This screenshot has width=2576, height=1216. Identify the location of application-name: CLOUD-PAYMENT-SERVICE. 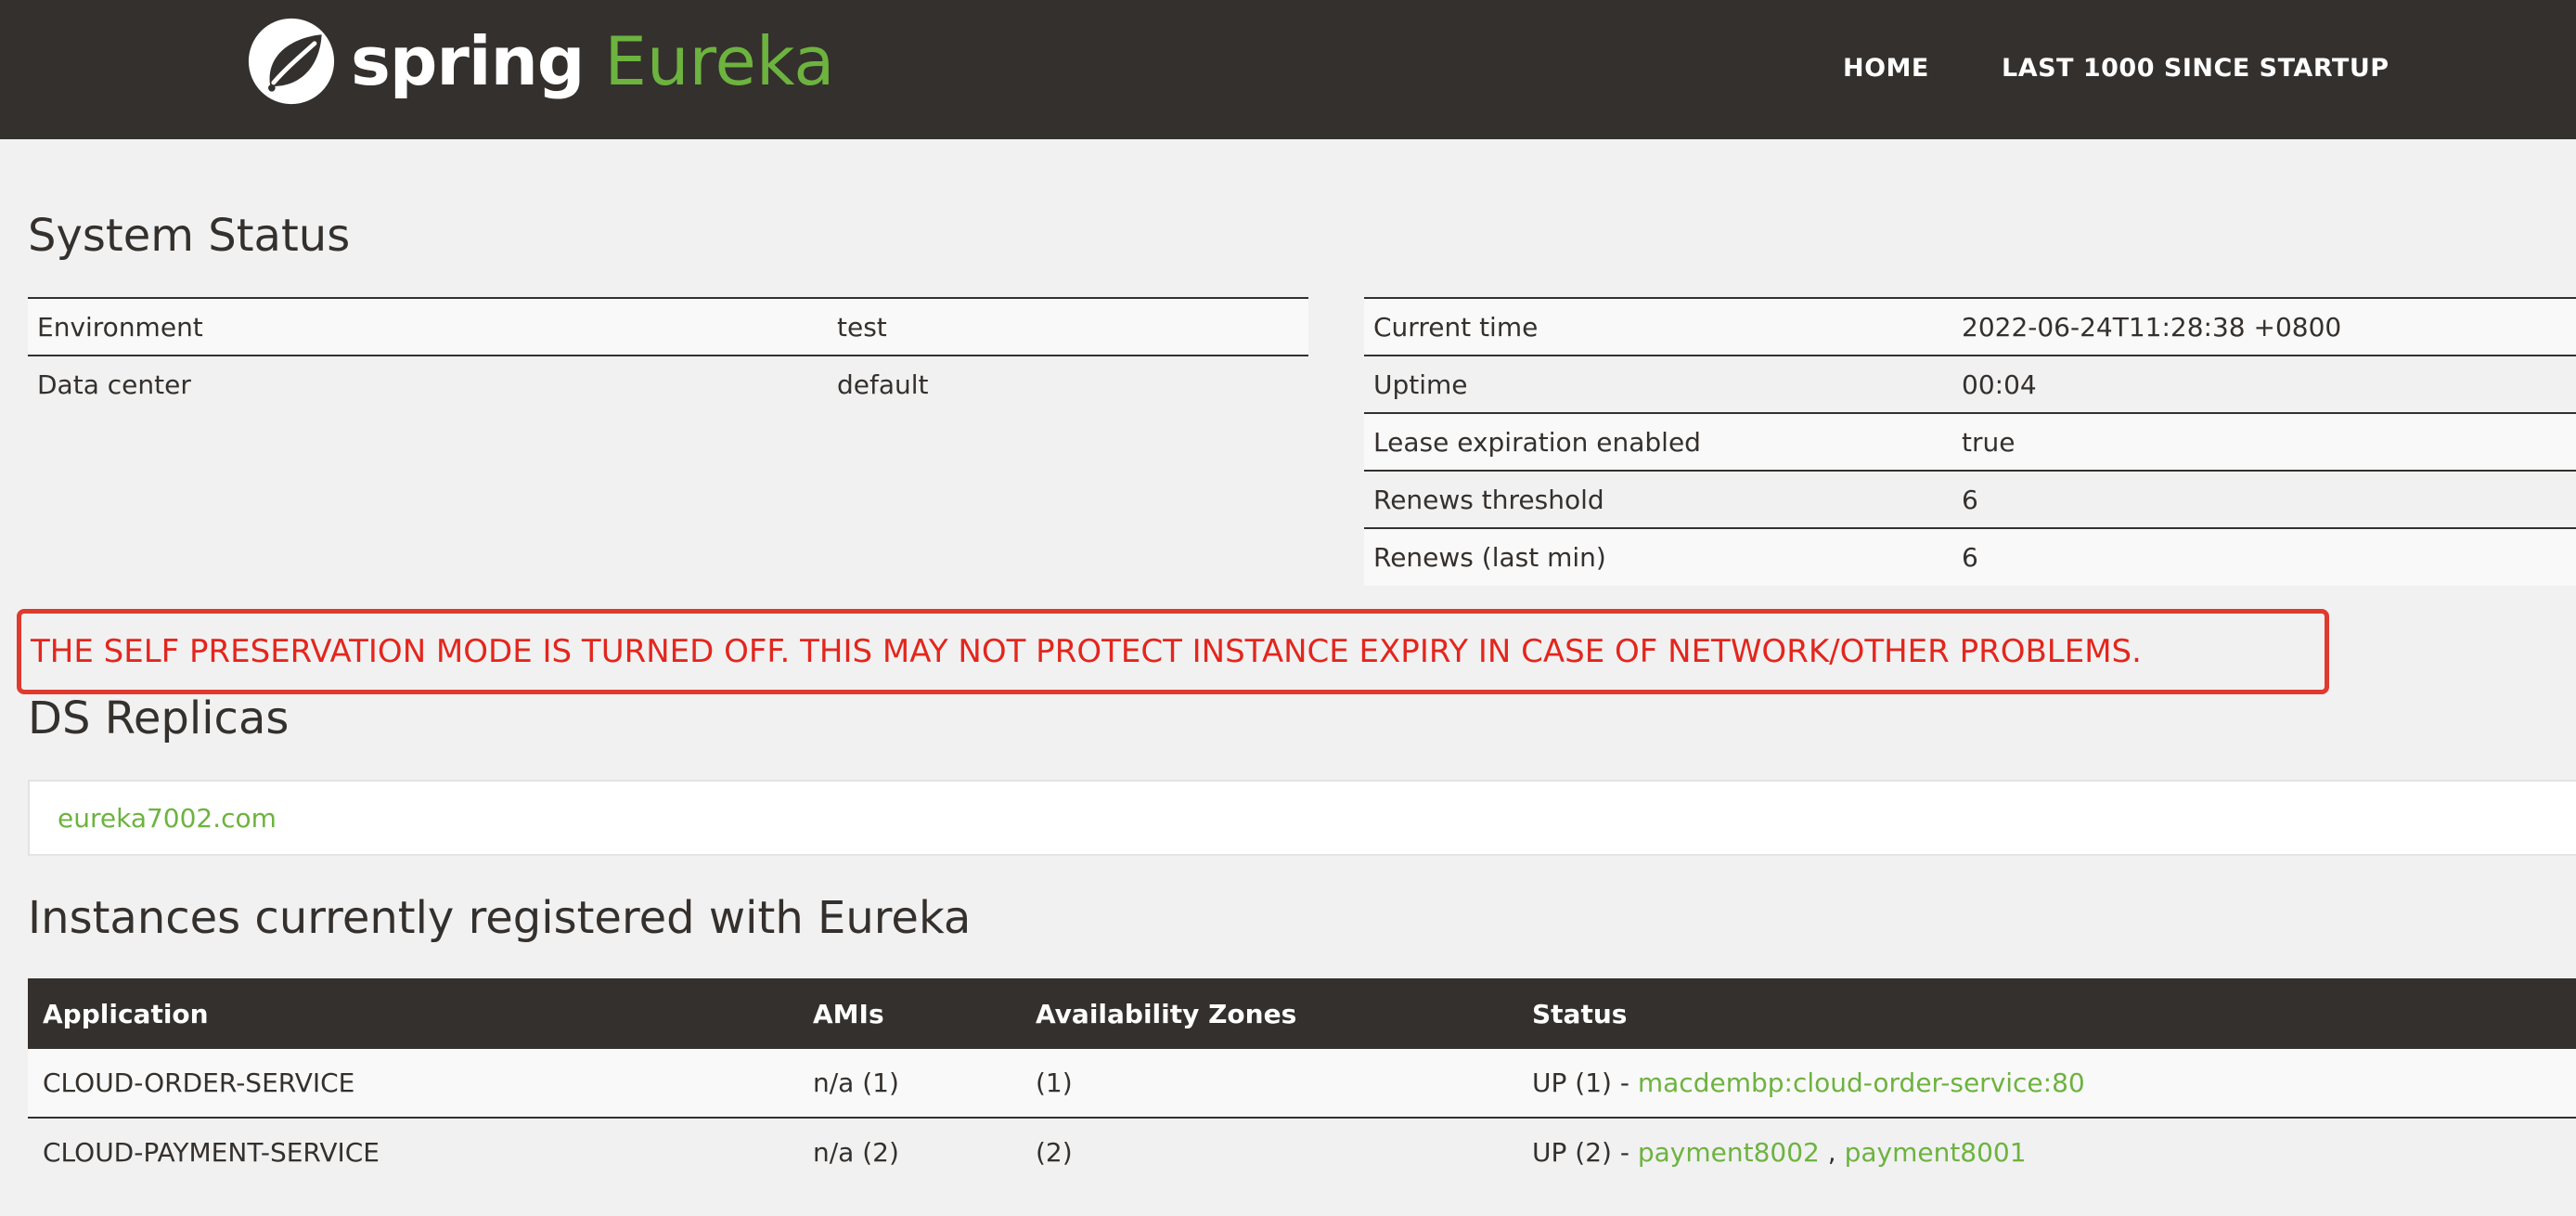
(413, 1151).